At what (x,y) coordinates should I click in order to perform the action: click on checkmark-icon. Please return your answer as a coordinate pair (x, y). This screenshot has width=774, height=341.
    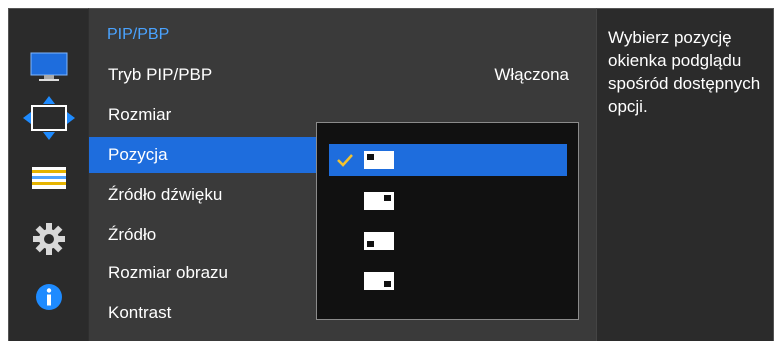
    Looking at the image, I should click on (345, 160).